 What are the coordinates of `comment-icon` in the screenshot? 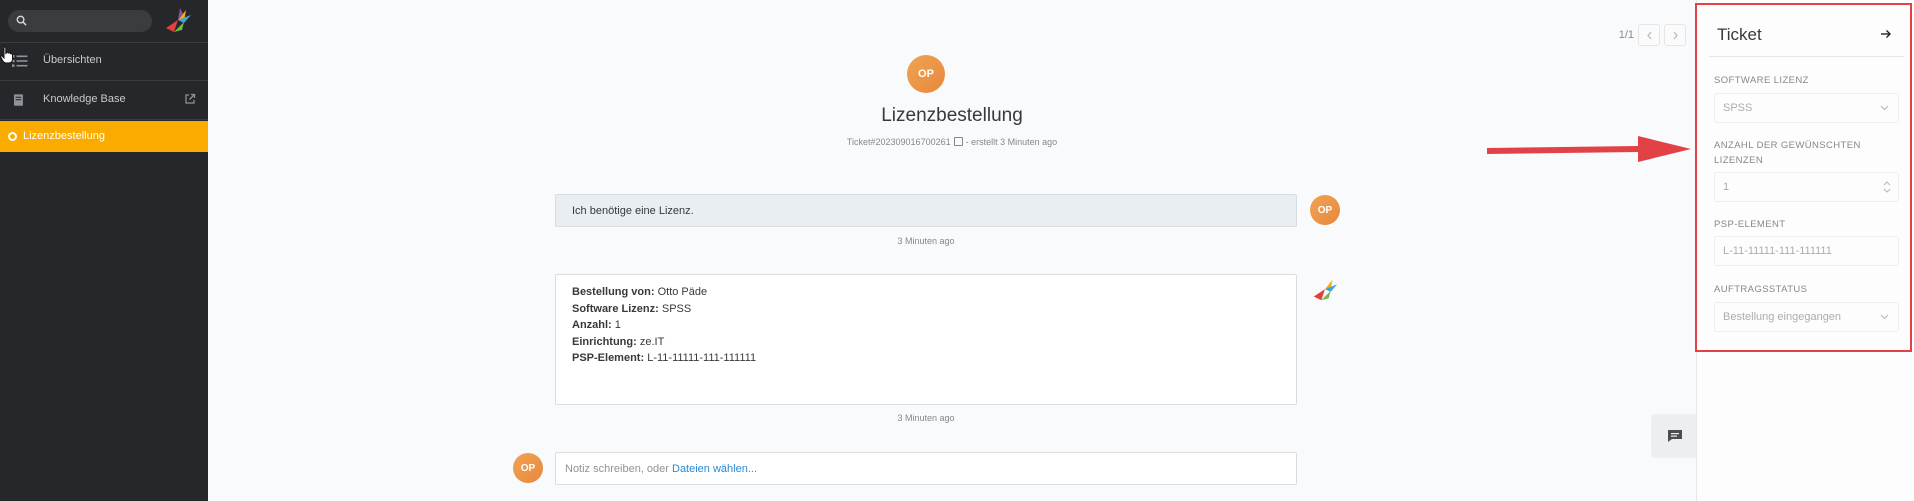 It's located at (1675, 436).